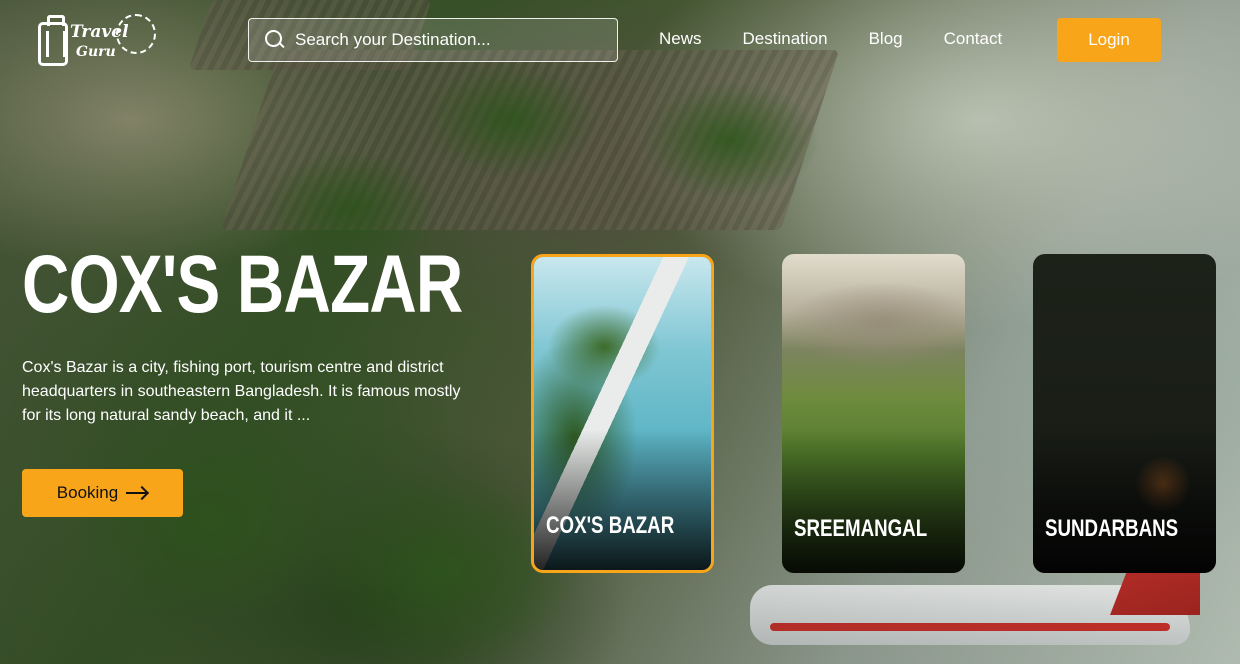 This screenshot has height=664, width=1240. What do you see at coordinates (622, 413) in the screenshot?
I see `destination-card-coxs-bazar: COX'S BAZAR` at bounding box center [622, 413].